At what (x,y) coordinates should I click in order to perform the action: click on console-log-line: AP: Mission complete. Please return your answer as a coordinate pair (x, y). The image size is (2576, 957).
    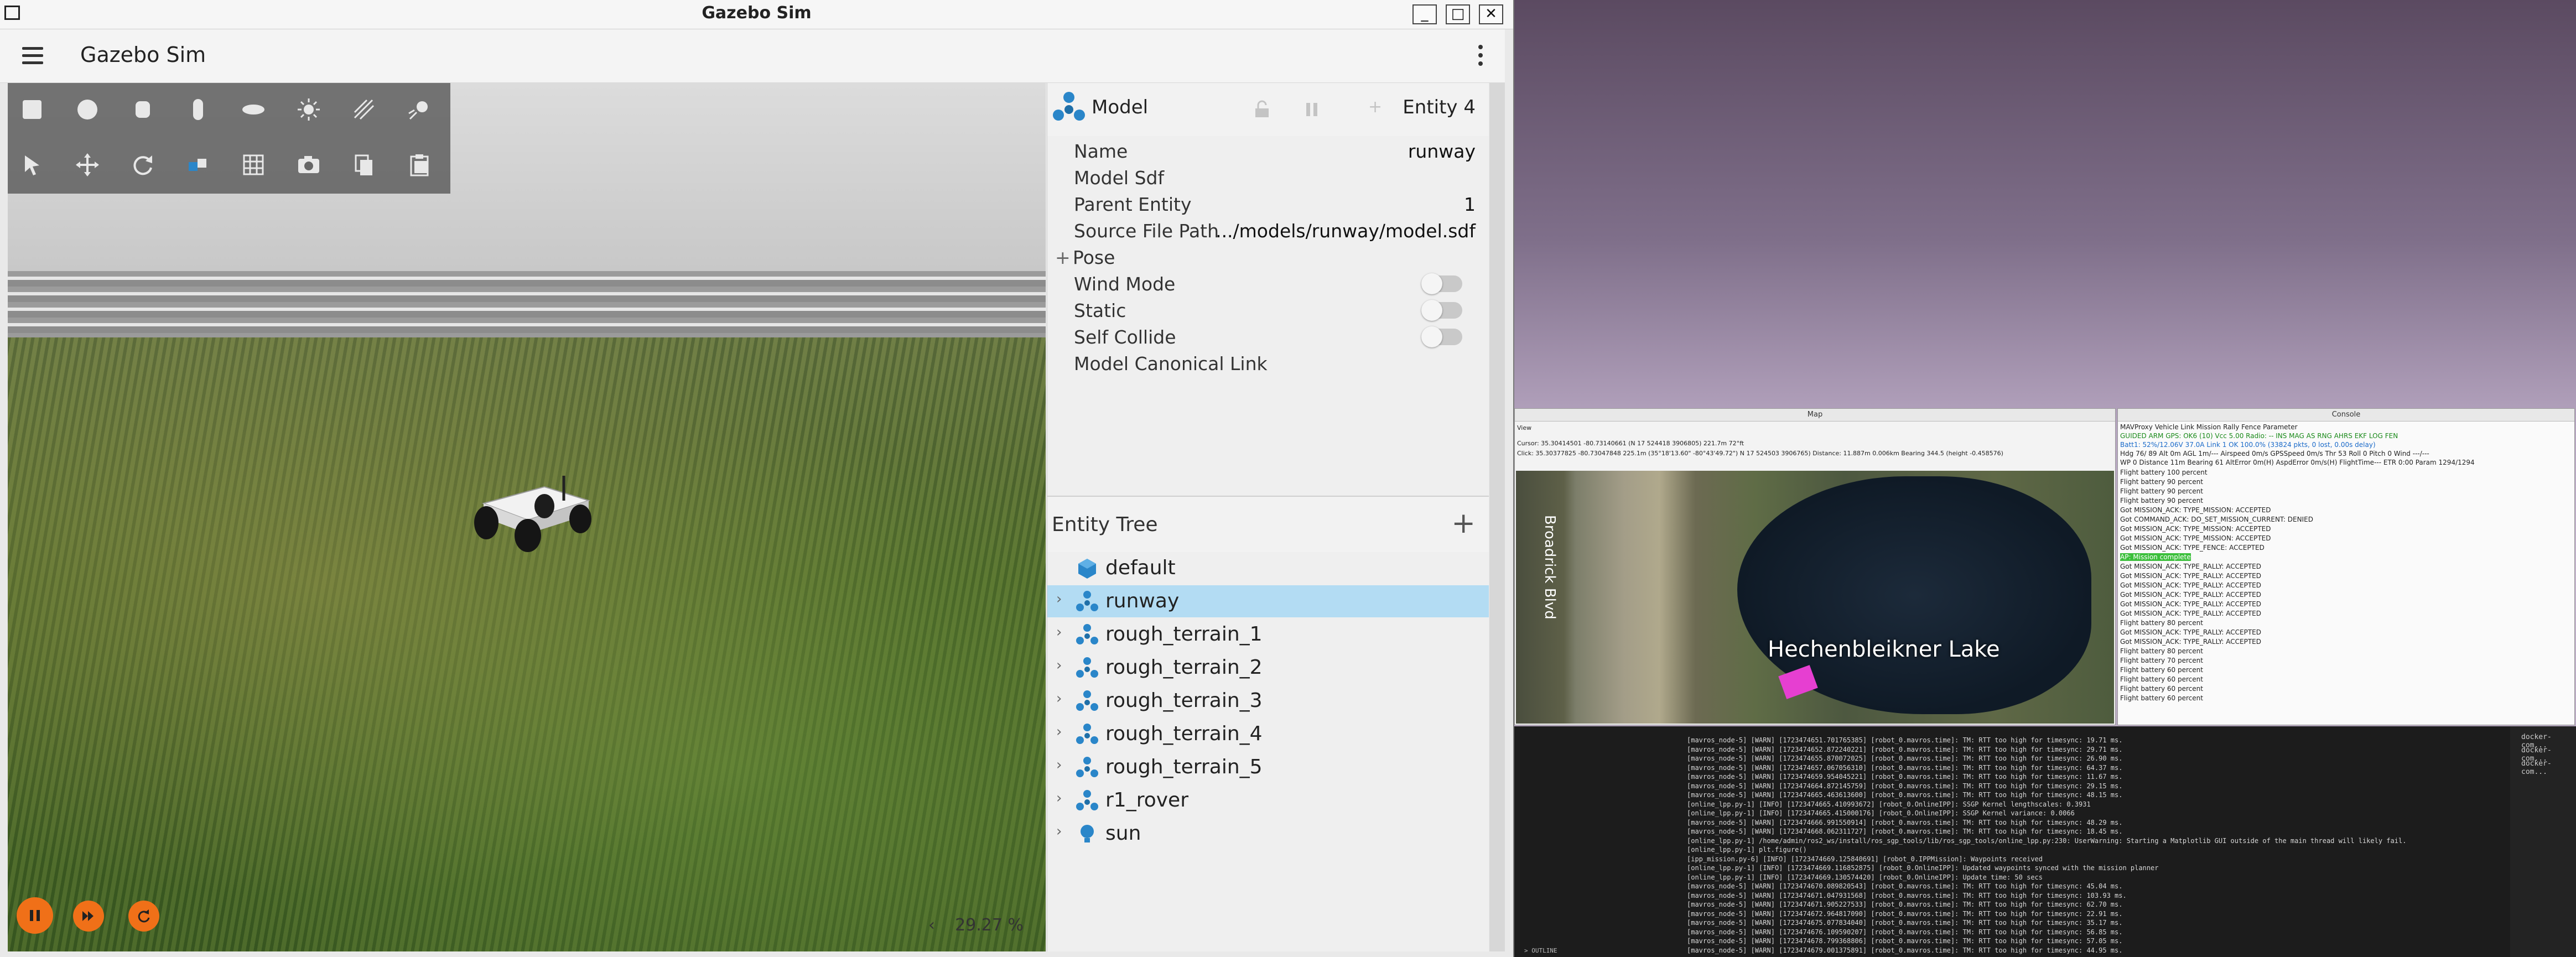
    Looking at the image, I should click on (2155, 557).